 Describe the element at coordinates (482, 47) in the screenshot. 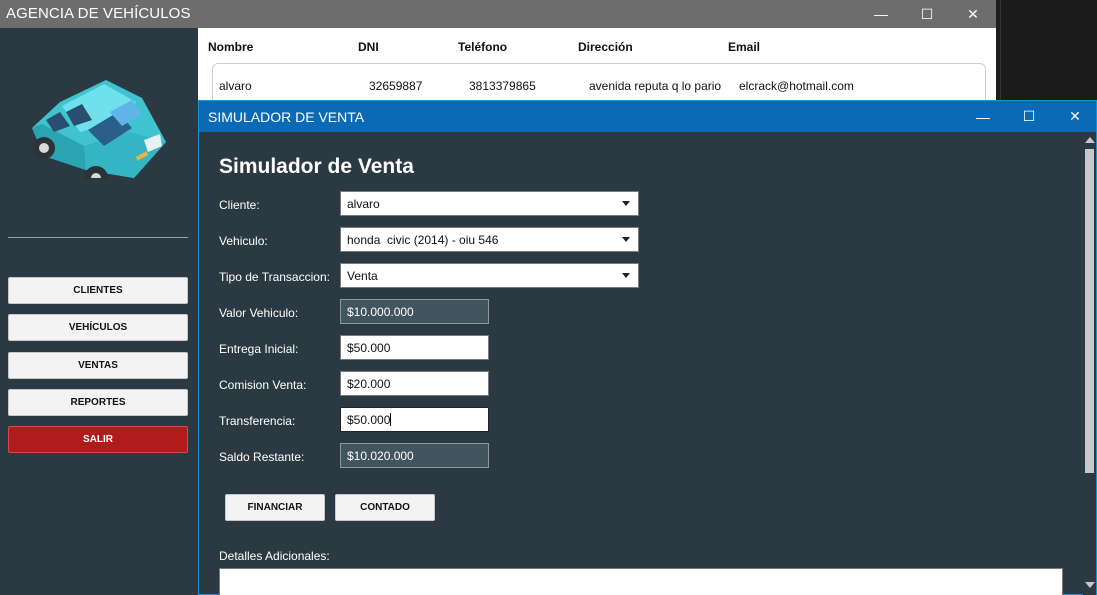

I see `column-header-telefono: Teléfono` at that location.